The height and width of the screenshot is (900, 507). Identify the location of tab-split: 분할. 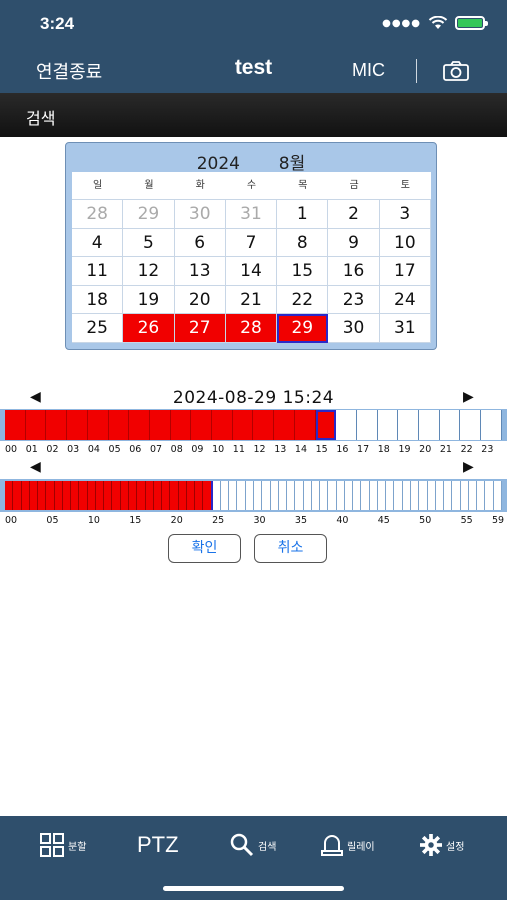
(63, 845).